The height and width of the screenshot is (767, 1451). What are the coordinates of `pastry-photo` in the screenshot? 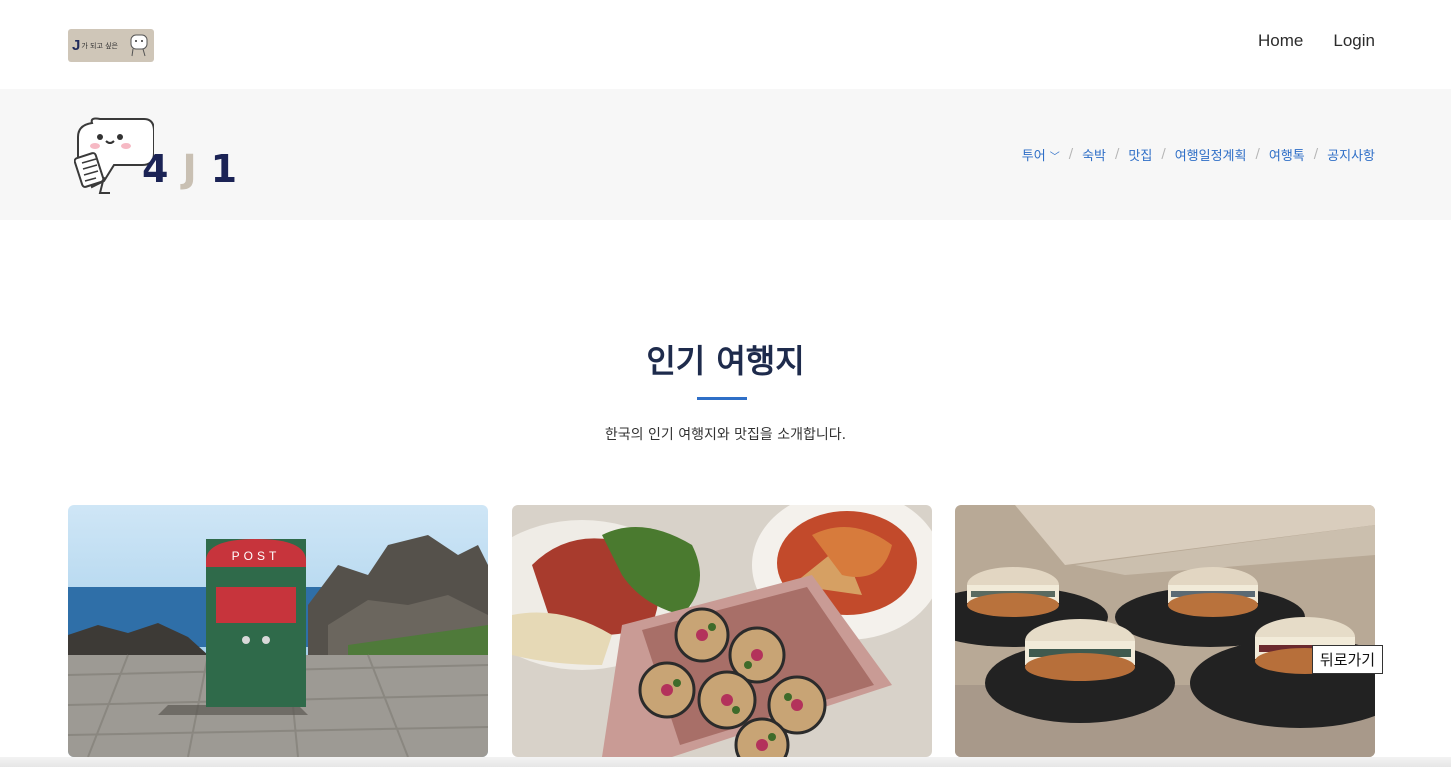 It's located at (1165, 631).